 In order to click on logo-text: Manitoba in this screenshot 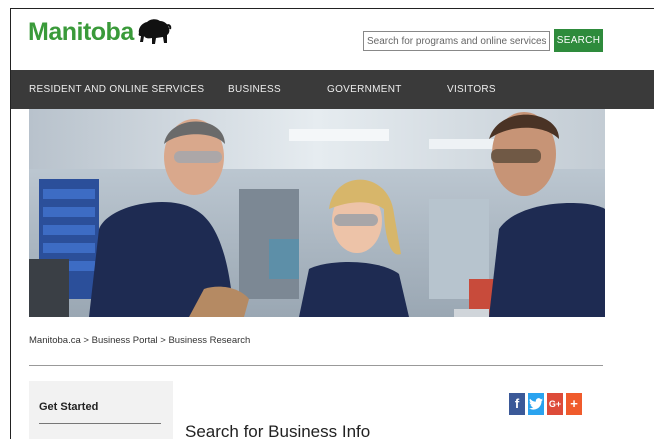, I will do `click(81, 31)`.